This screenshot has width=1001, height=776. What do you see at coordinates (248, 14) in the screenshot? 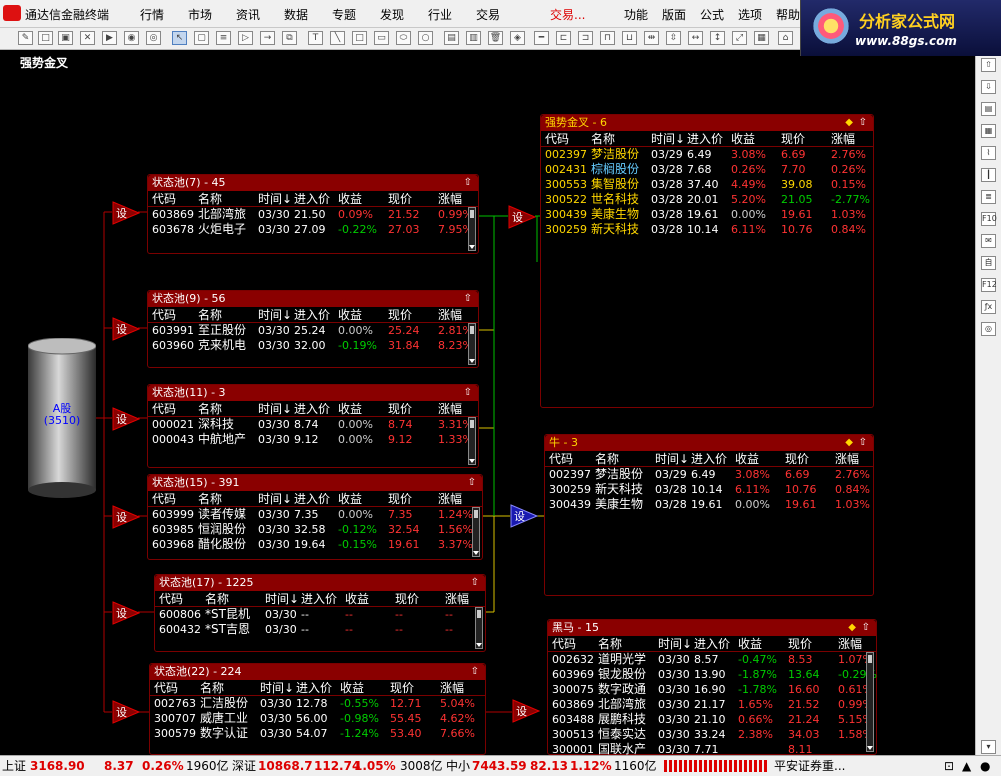
I see `menu-news: 资讯` at bounding box center [248, 14].